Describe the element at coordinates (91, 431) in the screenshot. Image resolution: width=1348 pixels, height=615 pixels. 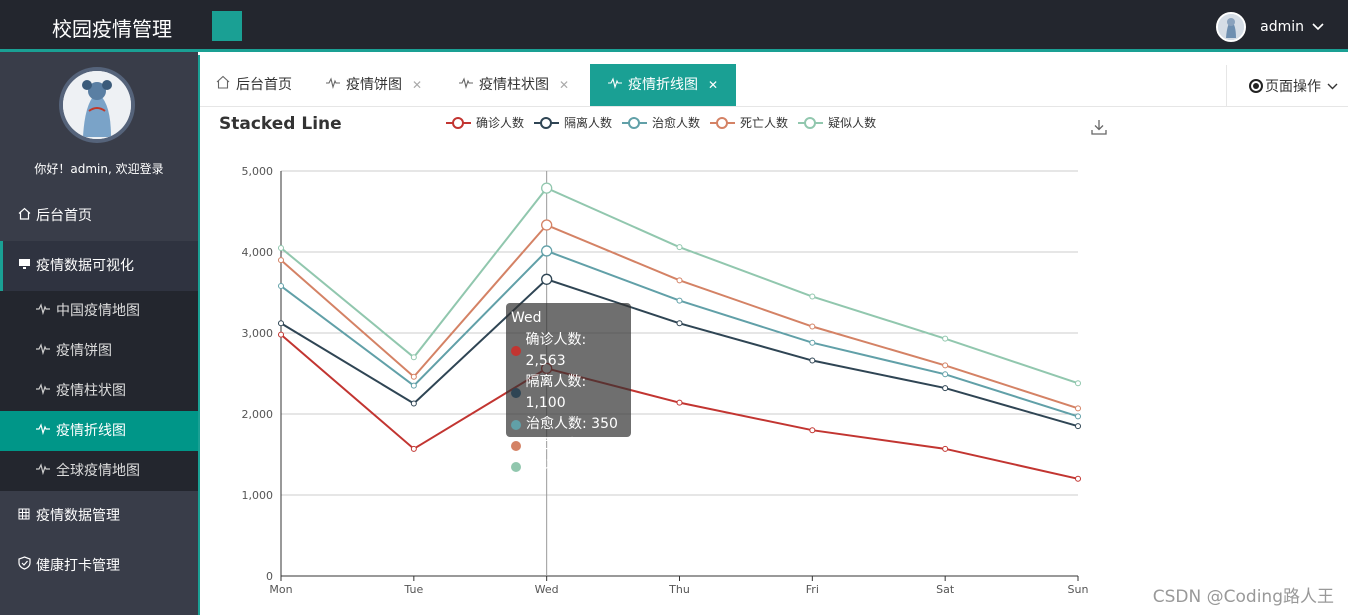
I see `sidebar-item-label: 疫情折线图` at that location.